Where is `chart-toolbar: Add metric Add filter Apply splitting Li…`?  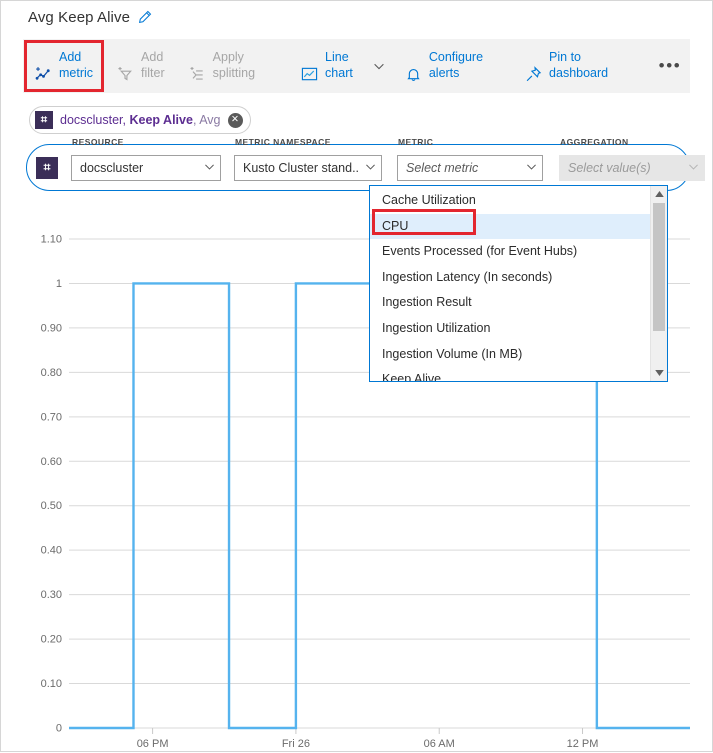
chart-toolbar: Add metric Add filter Apply splitting Li… is located at coordinates (356, 66).